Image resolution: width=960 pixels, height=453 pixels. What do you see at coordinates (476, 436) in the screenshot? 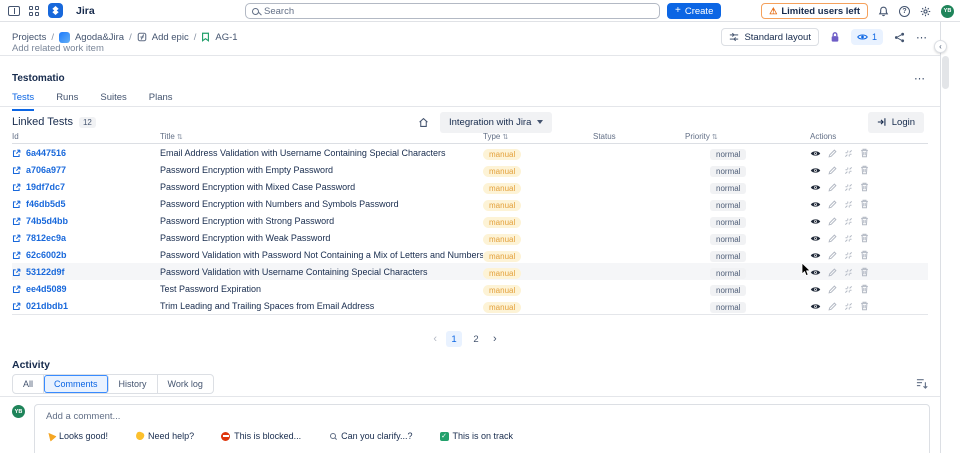
I see `quick-reply-on-track: ✓ This is on track` at bounding box center [476, 436].